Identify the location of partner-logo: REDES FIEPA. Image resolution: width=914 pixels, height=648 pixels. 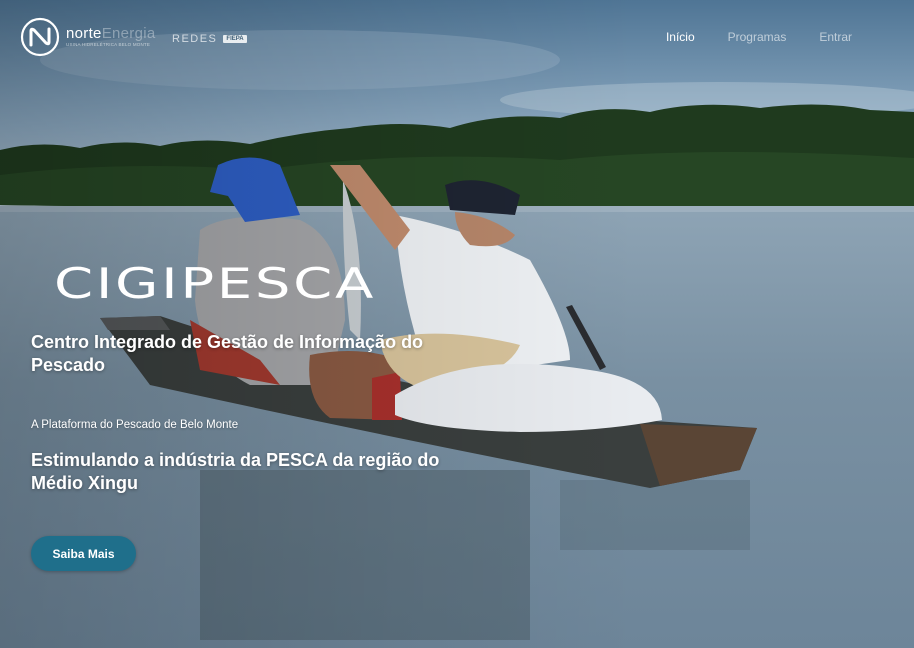
(209, 39).